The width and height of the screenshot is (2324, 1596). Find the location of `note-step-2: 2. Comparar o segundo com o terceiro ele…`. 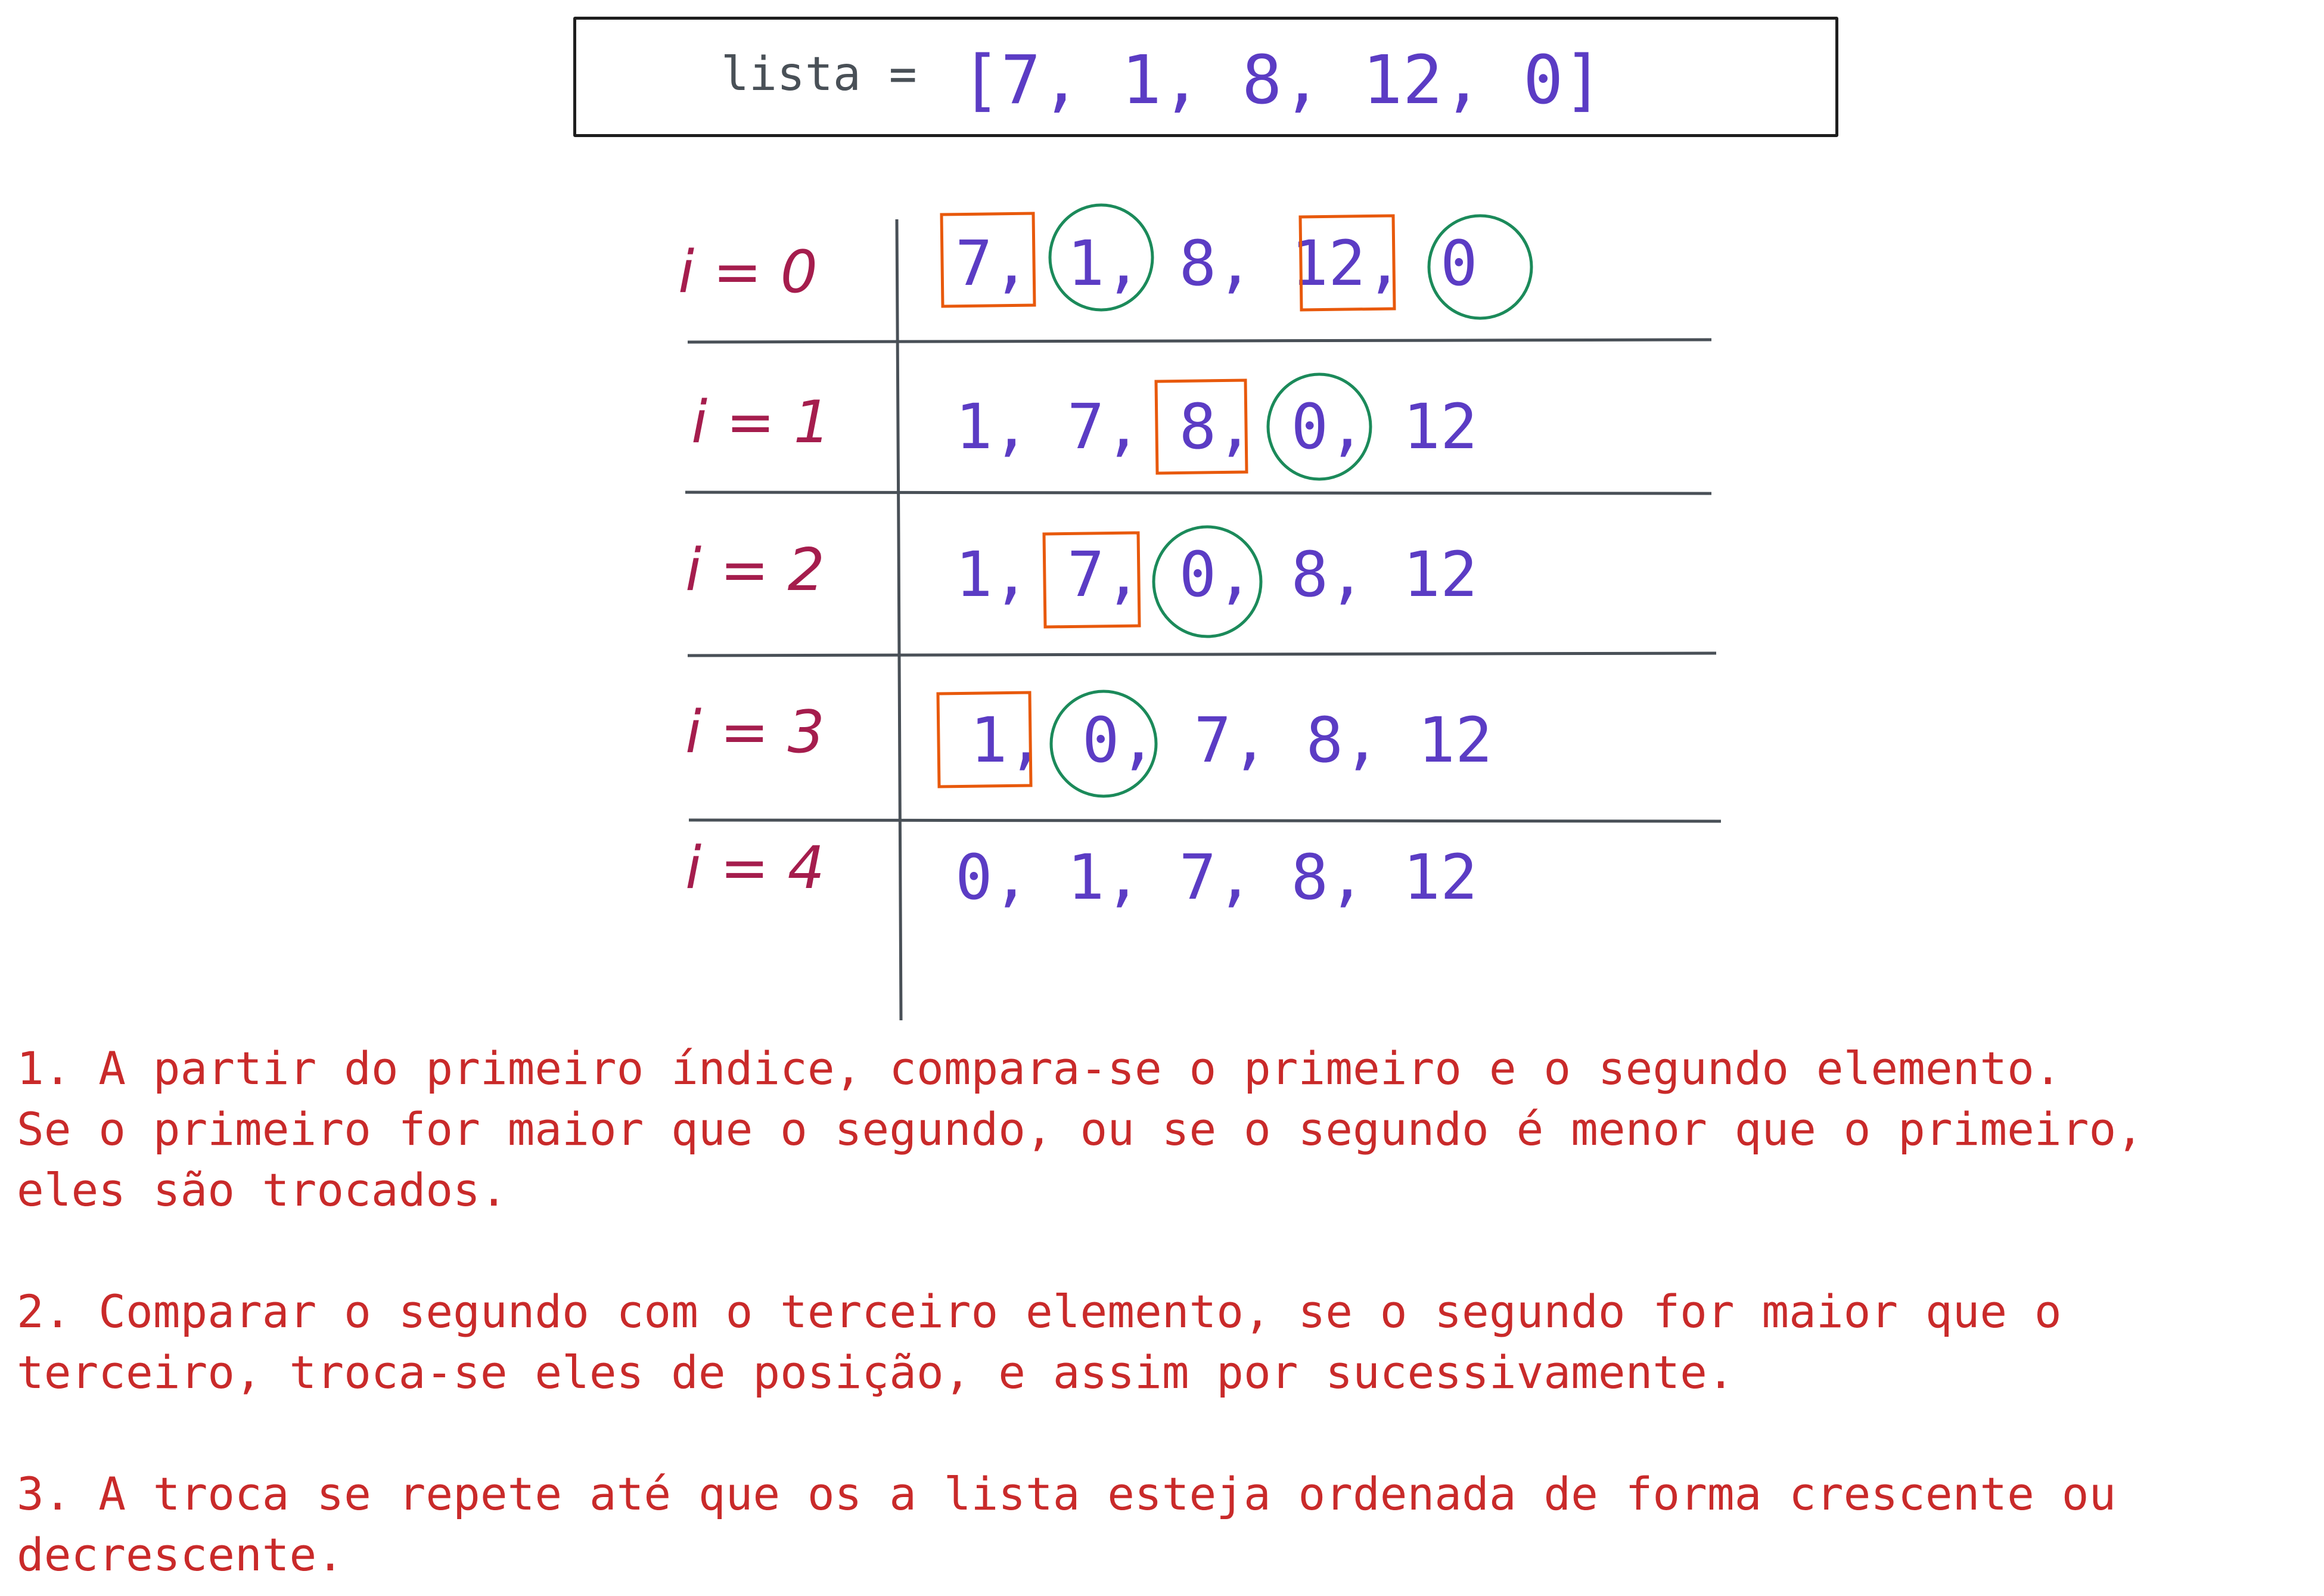

note-step-2: 2. Comparar o segundo com o terceiro ele… is located at coordinates (1039, 1342).